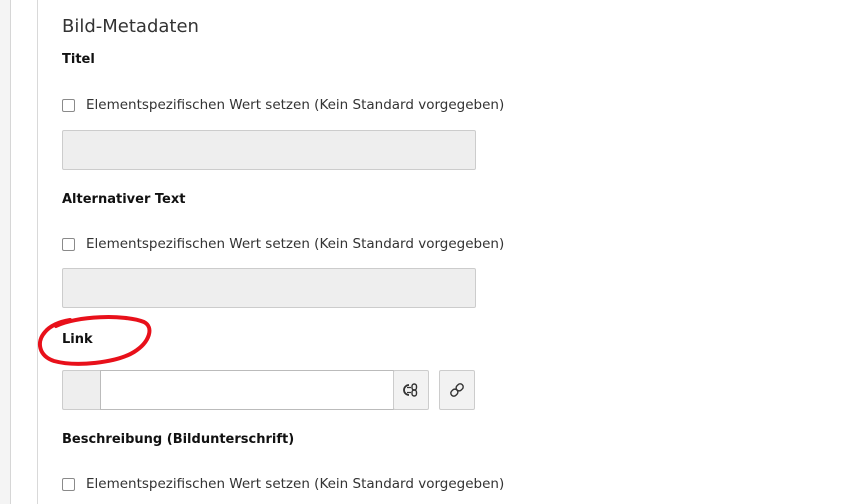 This screenshot has height=504, width=857. I want to click on field-label-alternativer-text: Alternativer Text, so click(124, 199).